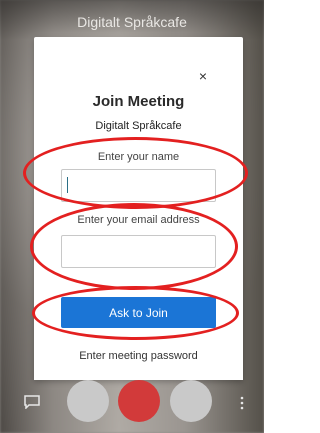 The width and height of the screenshot is (320, 433). What do you see at coordinates (203, 76) in the screenshot?
I see `close-icon: ×` at bounding box center [203, 76].